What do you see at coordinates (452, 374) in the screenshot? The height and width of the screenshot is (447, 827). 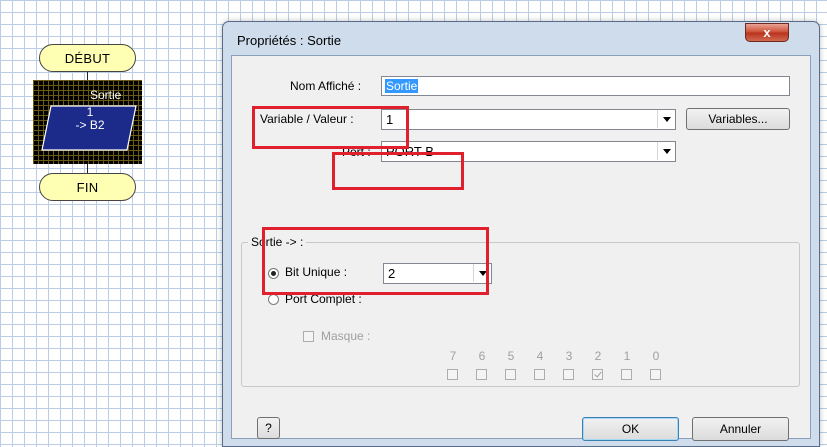 I see `bit-7-checkbox` at bounding box center [452, 374].